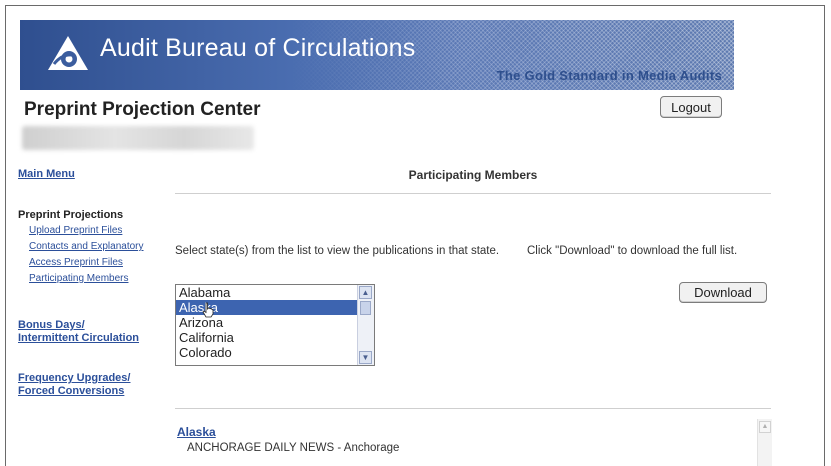 Image resolution: width=831 pixels, height=466 pixels. I want to click on sidebar-item-upload-preprint-files: Upload Preprint Files, so click(75, 230).